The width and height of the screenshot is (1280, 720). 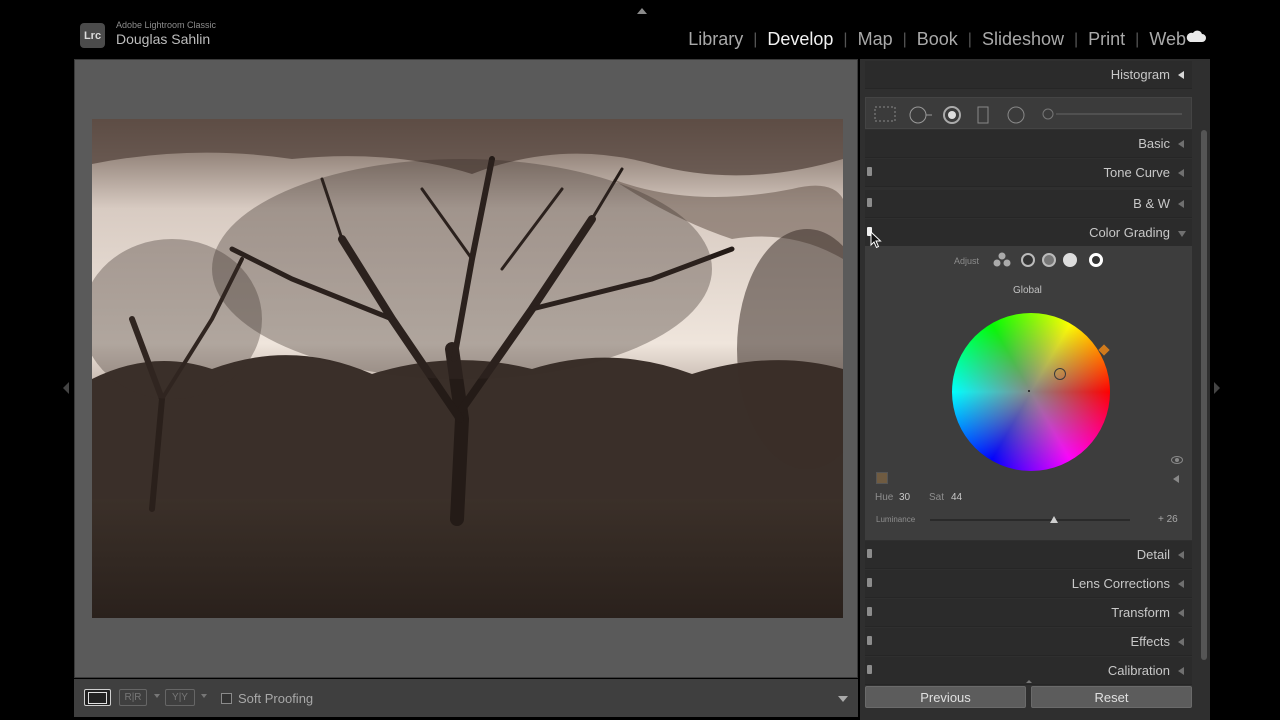 I want to click on panel-scroll-up-icon, so click(x=1029, y=681).